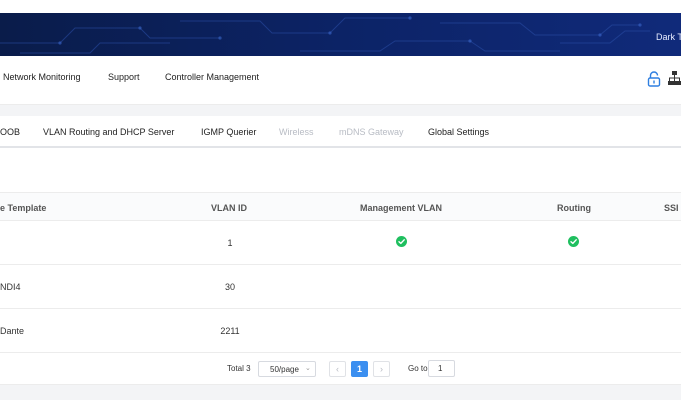  I want to click on footer-strip, so click(340, 392).